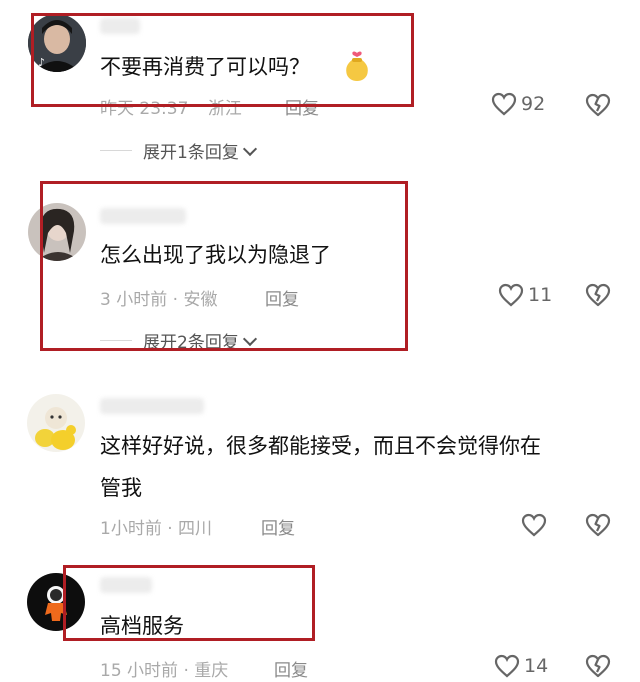 This screenshot has width=640, height=682. What do you see at coordinates (131, 529) in the screenshot?
I see `comment-time: 1小时前` at bounding box center [131, 529].